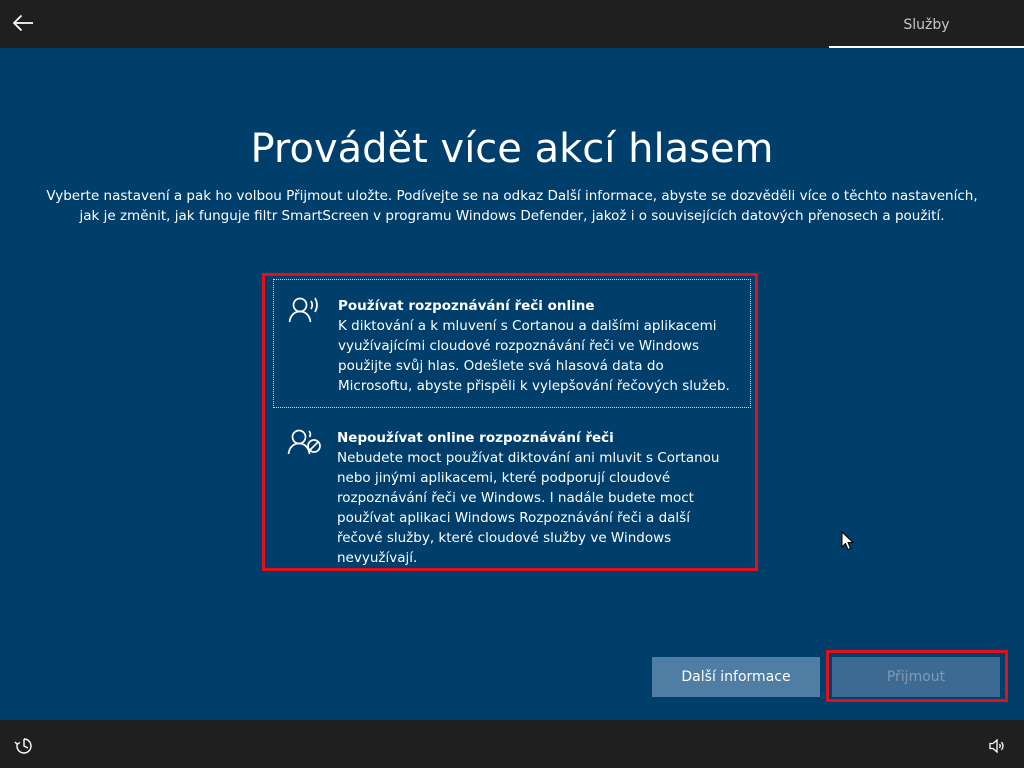  What do you see at coordinates (466, 306) in the screenshot?
I see `option-title: Používat rozpoznávání řeči online` at bounding box center [466, 306].